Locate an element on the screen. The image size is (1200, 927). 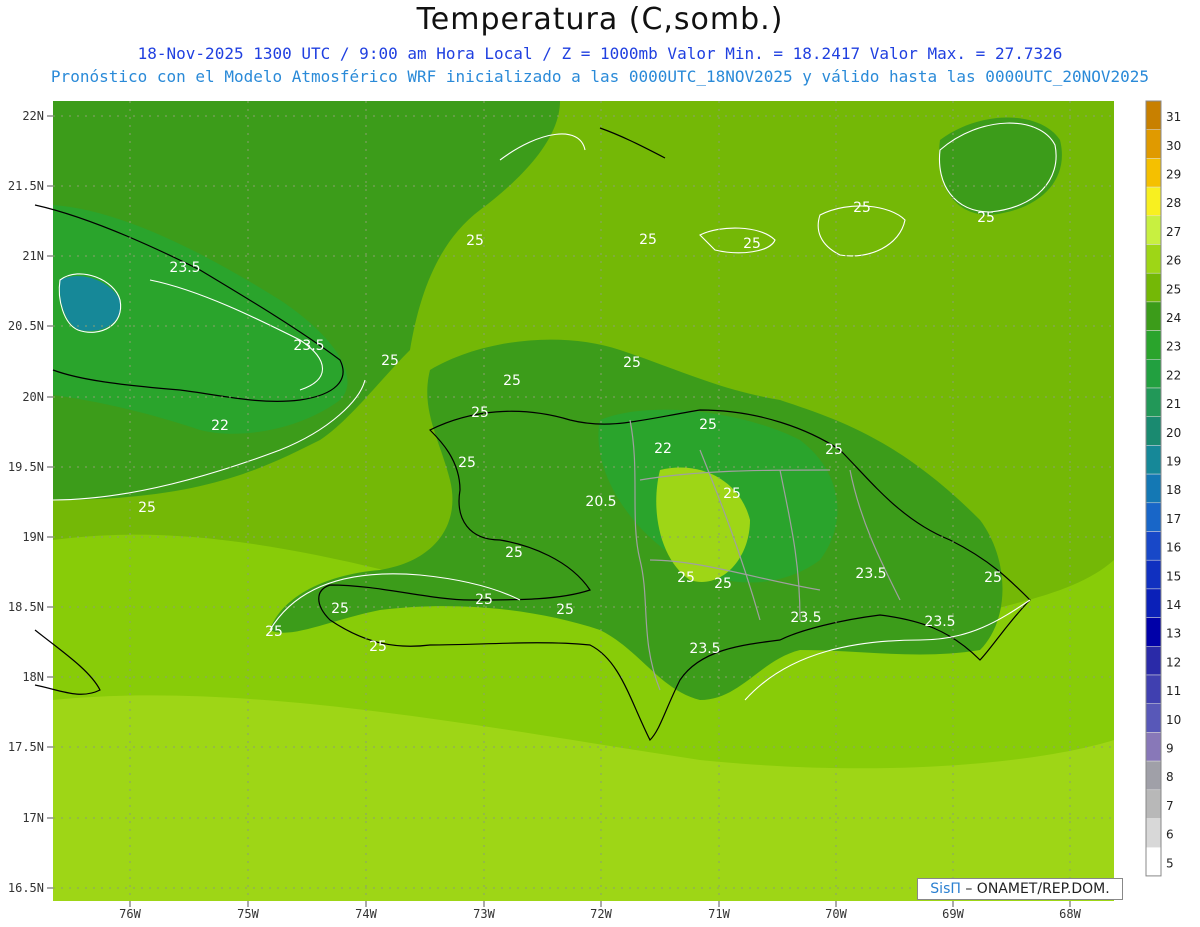
lat-label: 21N is located at coordinates (33, 256).